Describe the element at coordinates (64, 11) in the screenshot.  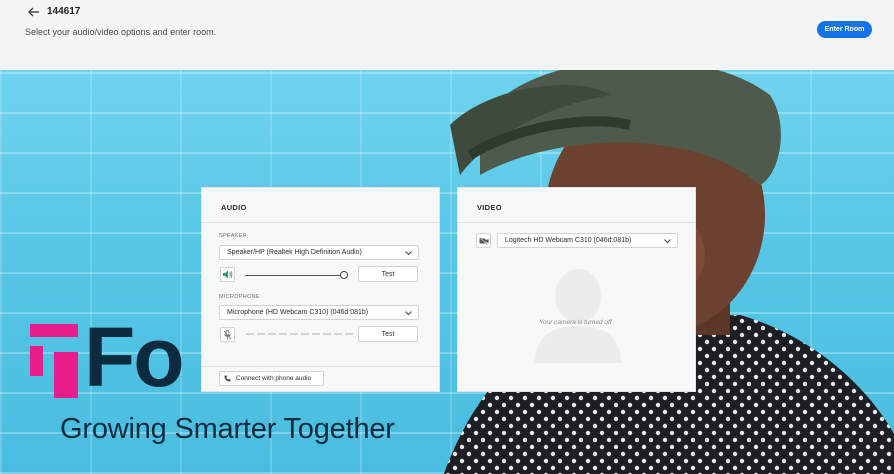
I see `room-id: 144617` at that location.